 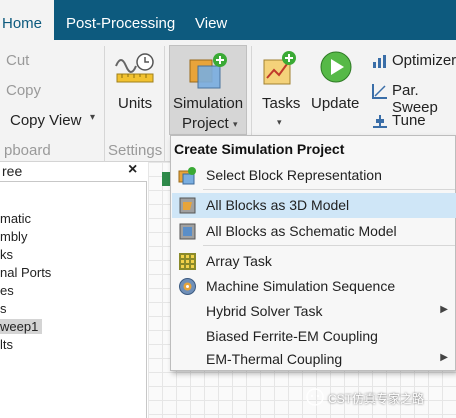 I want to click on watermark-text: CST仿真专家之路, so click(x=376, y=399).